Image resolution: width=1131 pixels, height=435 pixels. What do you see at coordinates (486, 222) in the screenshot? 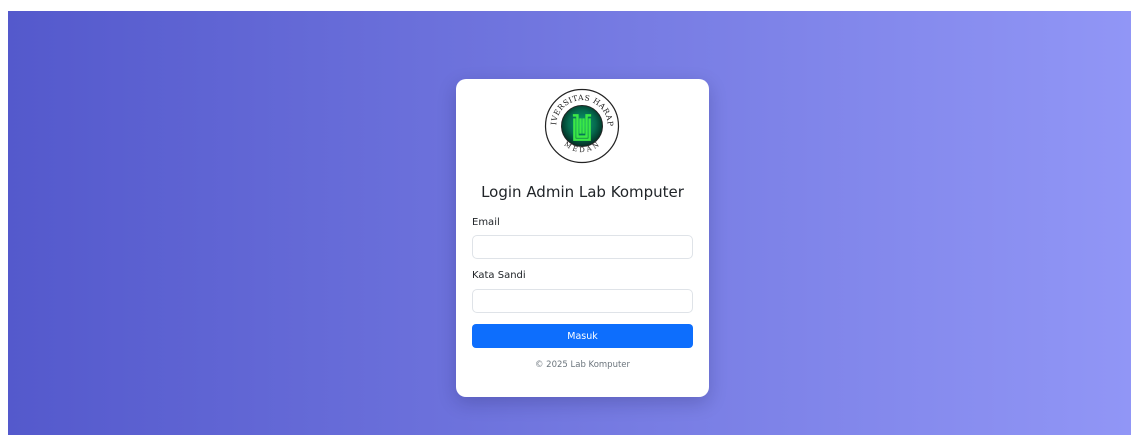
I see `email-label: Email` at bounding box center [486, 222].